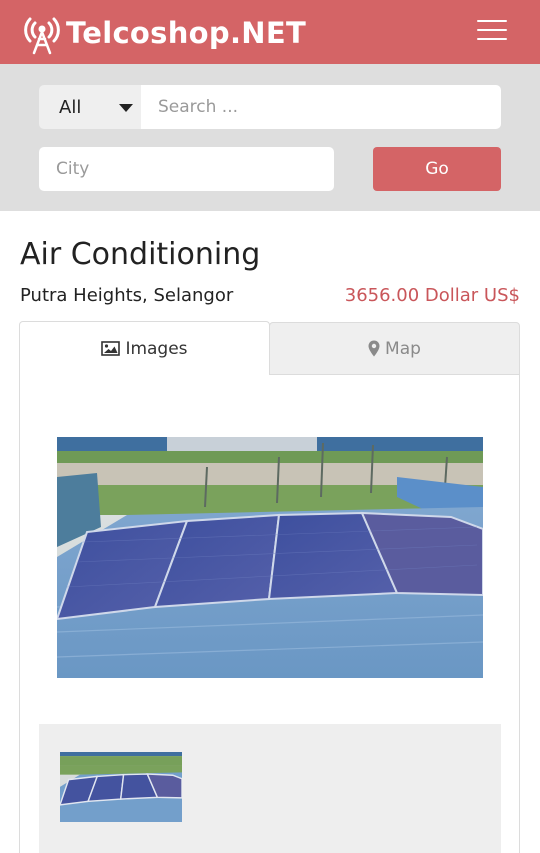 The image size is (540, 853). What do you see at coordinates (156, 348) in the screenshot?
I see `tab-images-label: Images` at bounding box center [156, 348].